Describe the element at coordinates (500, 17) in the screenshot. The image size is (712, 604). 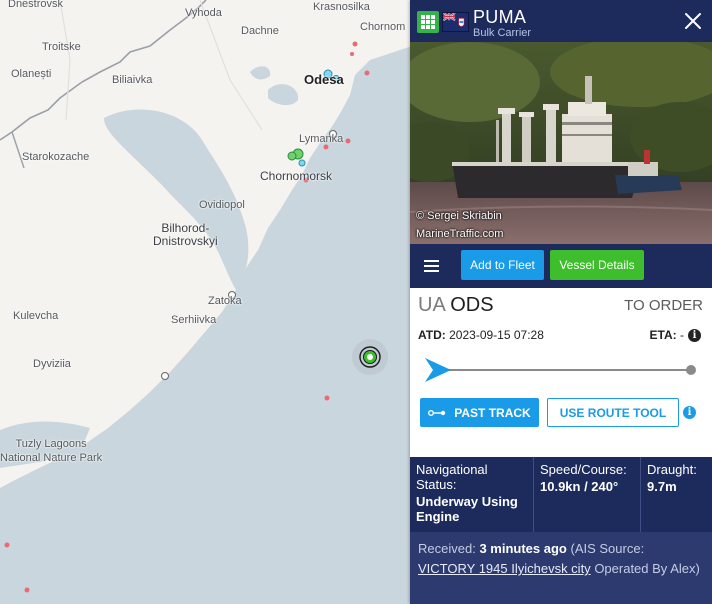
I see `vessel-name: PUMA` at that location.